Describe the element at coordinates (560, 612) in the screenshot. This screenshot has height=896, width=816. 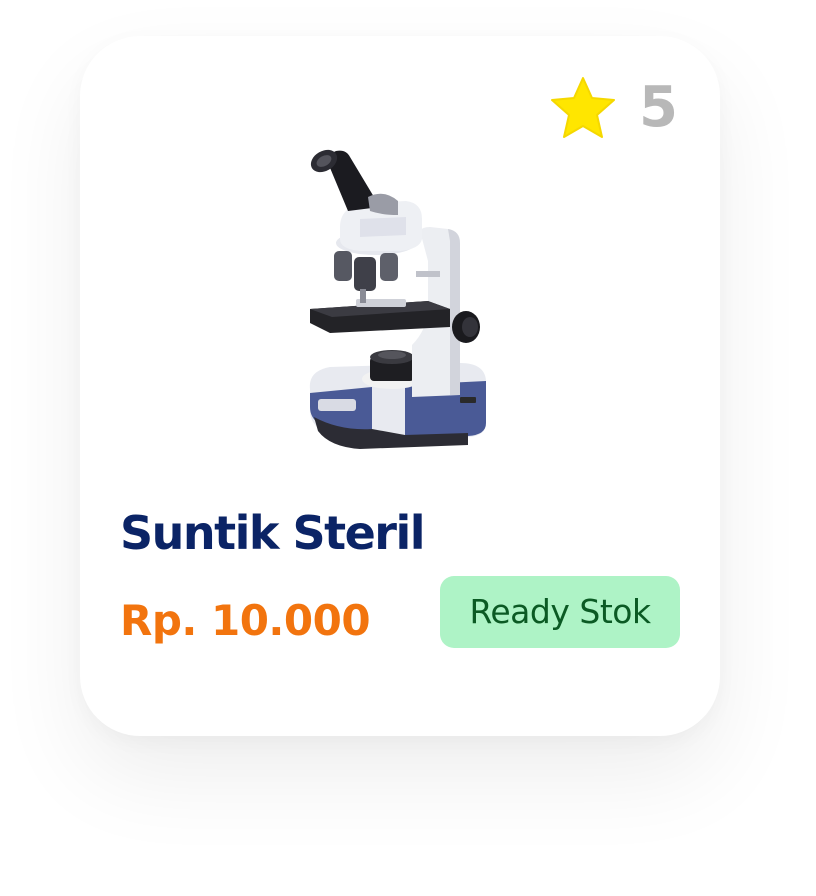
I see `stock-status-badge: Ready Stok` at that location.